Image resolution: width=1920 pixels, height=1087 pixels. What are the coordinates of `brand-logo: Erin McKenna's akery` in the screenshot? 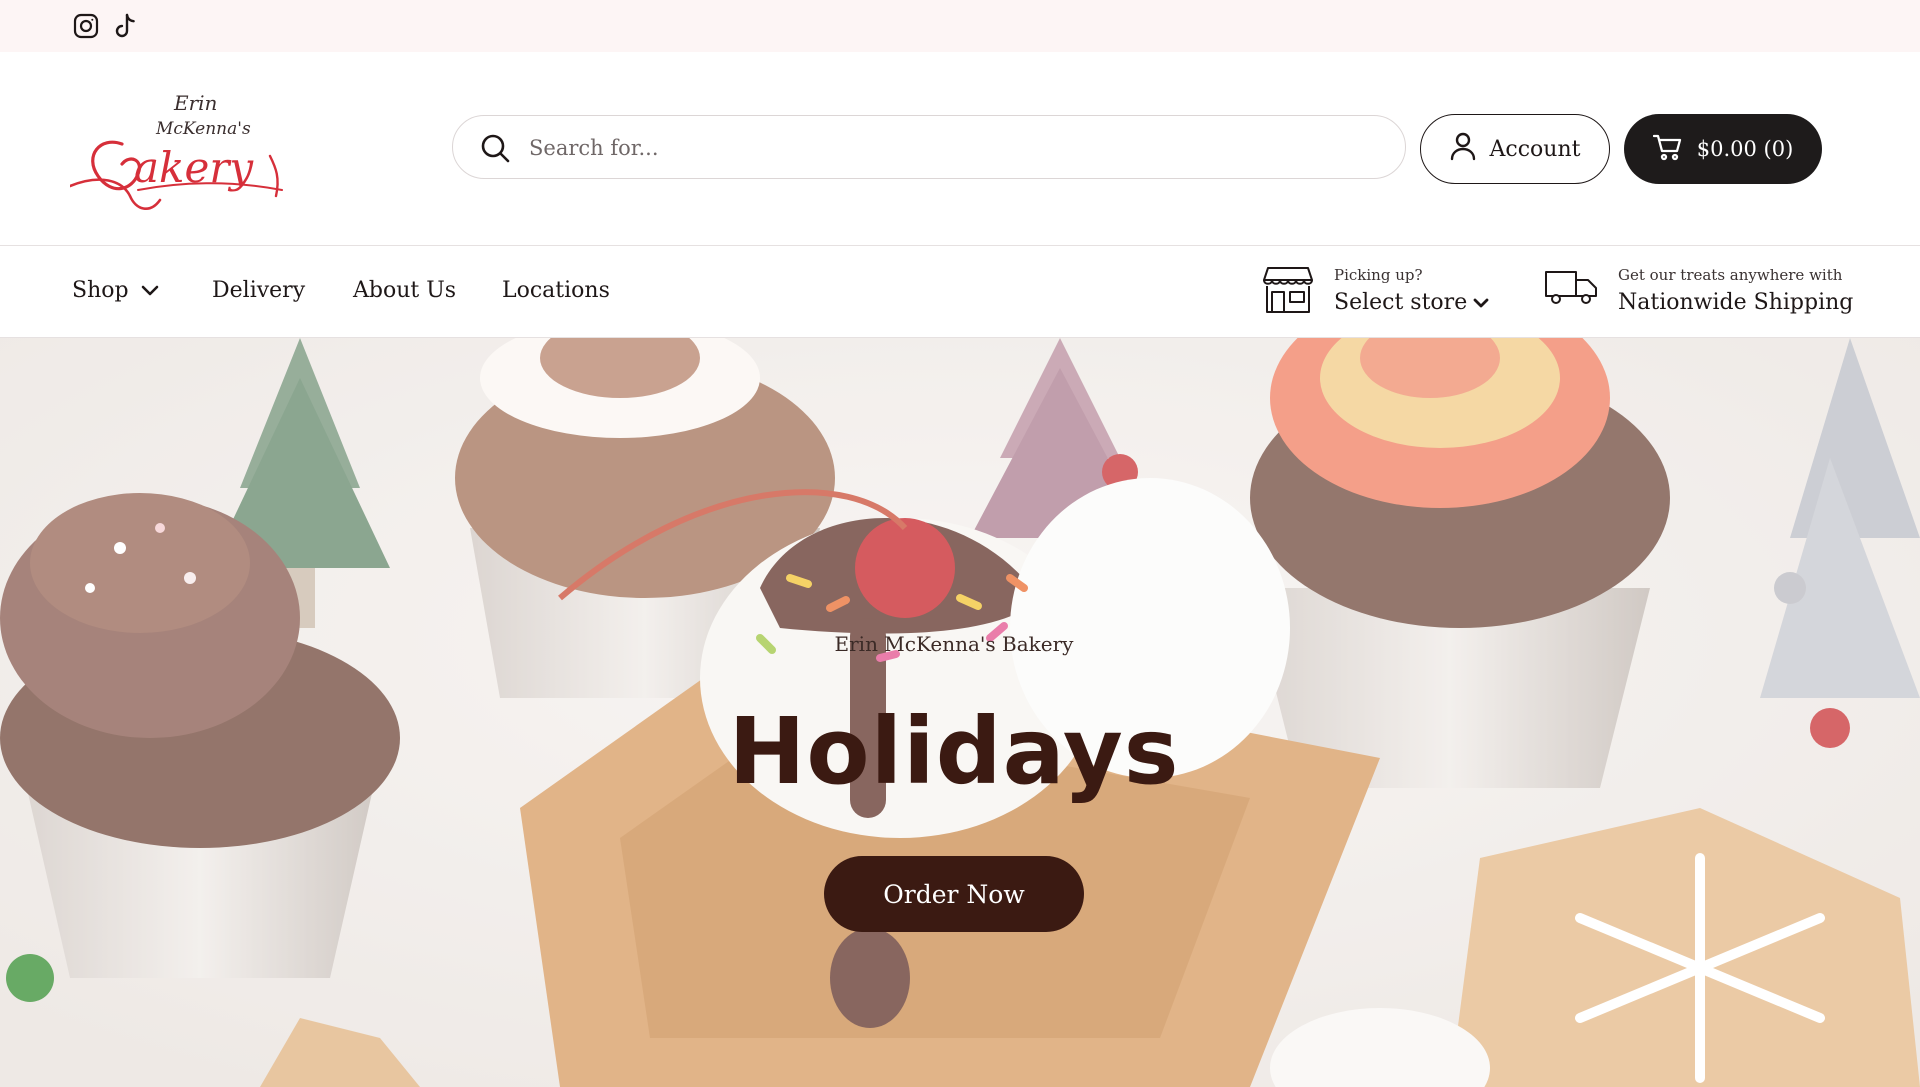 It's located at (180, 148).